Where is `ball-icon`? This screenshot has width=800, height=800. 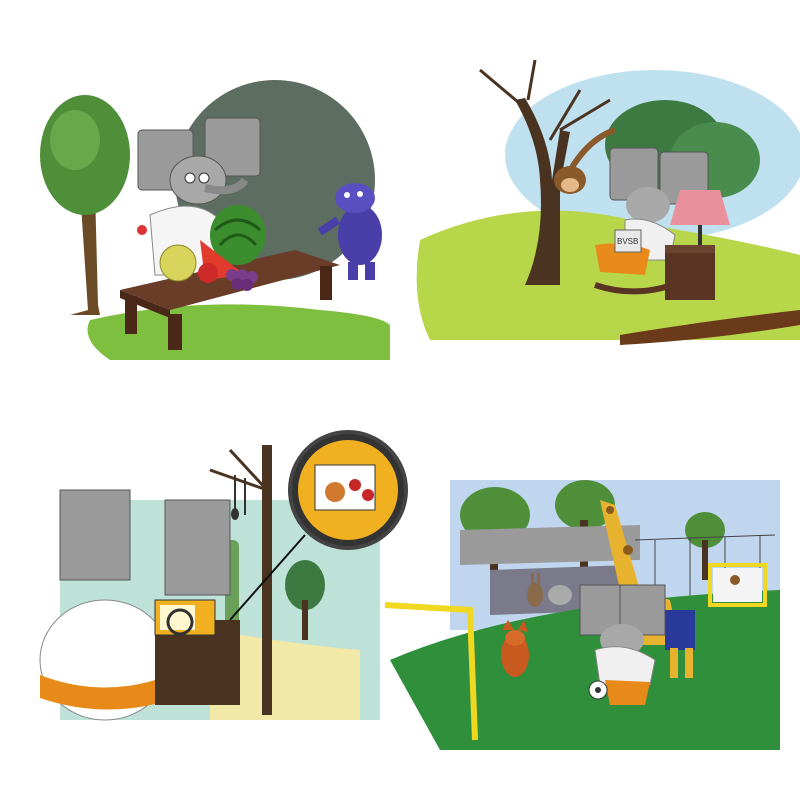 ball-icon is located at coordinates (598, 690).